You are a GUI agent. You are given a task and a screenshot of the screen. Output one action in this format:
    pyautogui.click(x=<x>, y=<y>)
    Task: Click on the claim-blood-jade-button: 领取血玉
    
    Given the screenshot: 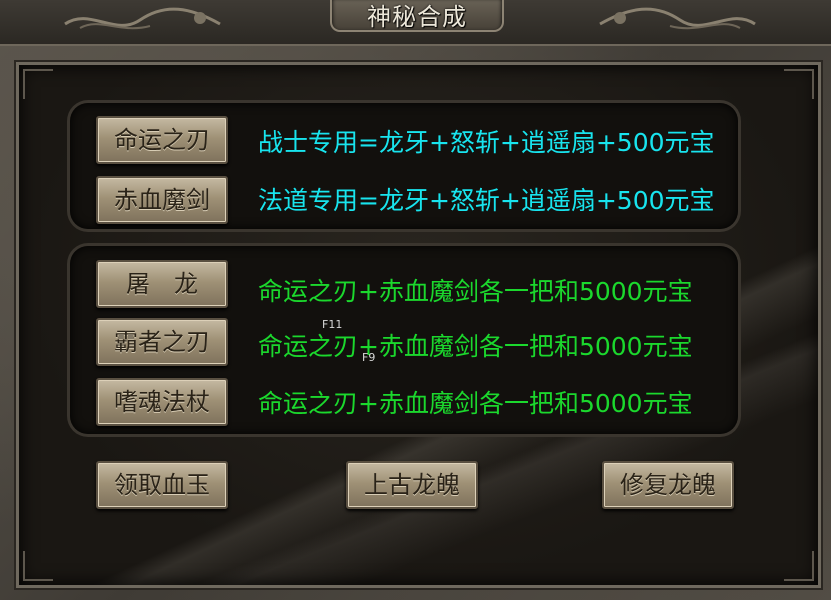 What is the action you would take?
    pyautogui.click(x=162, y=485)
    